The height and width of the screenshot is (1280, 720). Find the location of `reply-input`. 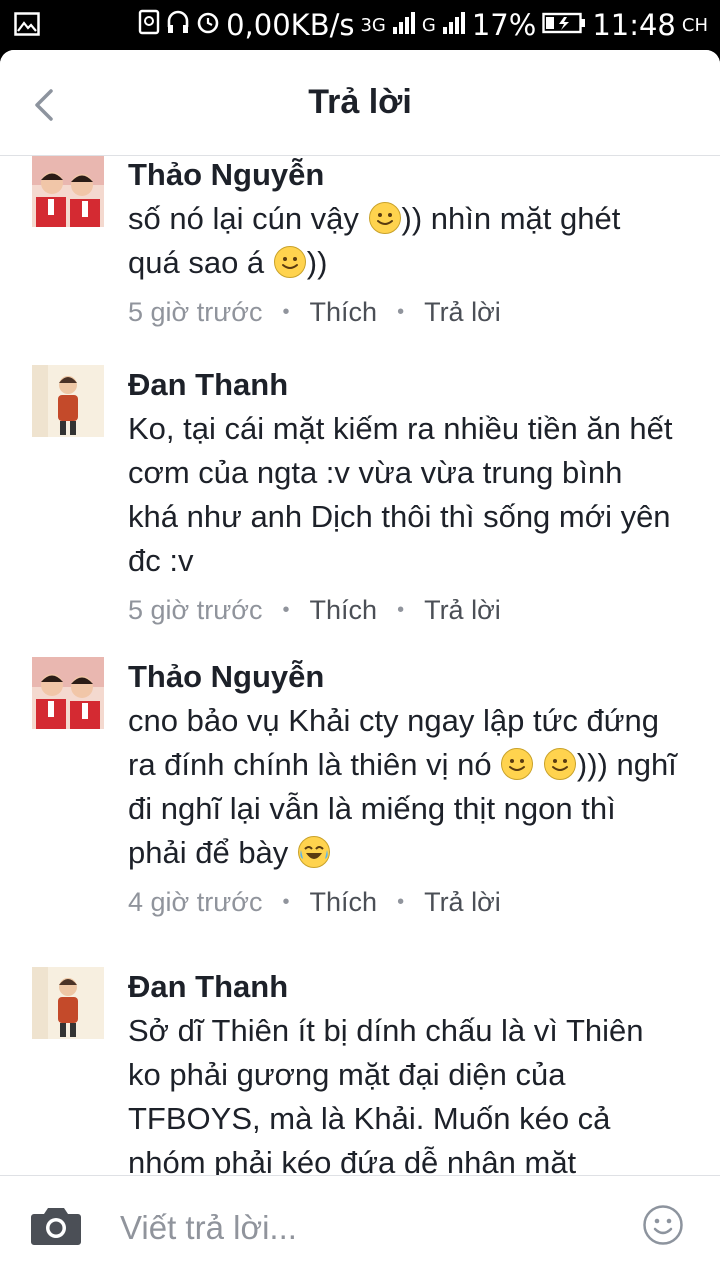

reply-input is located at coordinates (360, 1228).